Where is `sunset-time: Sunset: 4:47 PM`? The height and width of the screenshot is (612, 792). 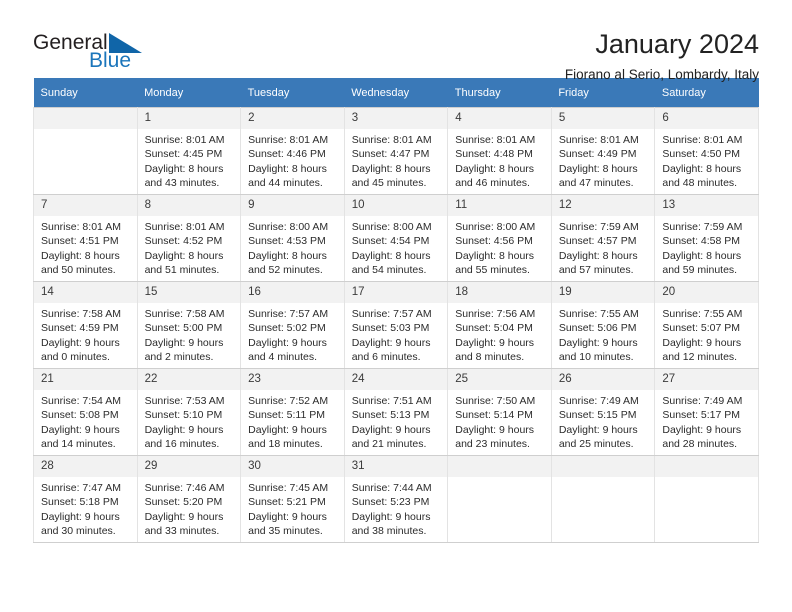
sunset-time: Sunset: 4:47 PM is located at coordinates (390, 154).